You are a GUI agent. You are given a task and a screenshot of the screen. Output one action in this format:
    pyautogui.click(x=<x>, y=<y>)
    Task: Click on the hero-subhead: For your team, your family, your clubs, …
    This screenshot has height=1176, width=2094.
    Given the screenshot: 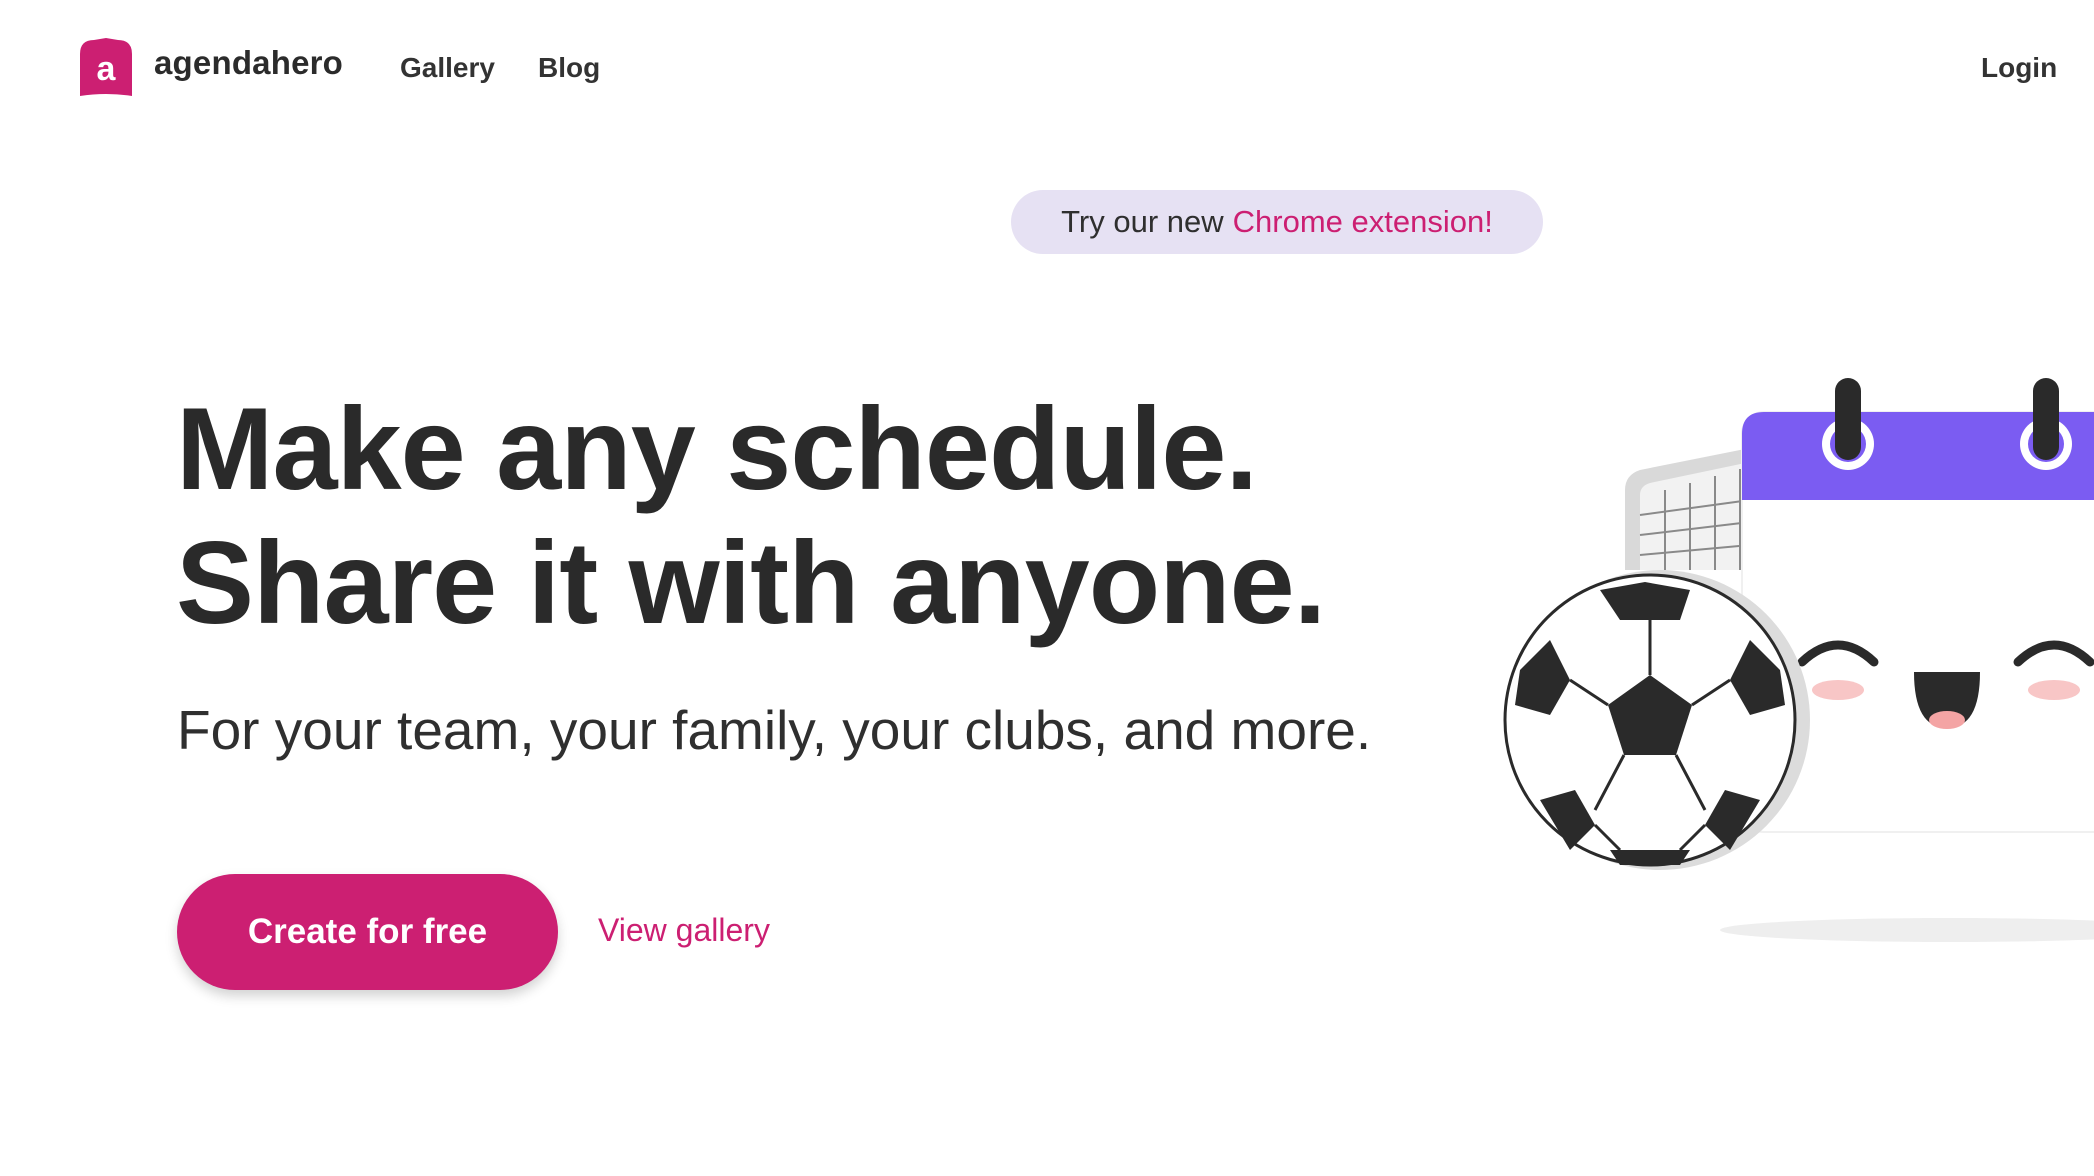 What is the action you would take?
    pyautogui.click(x=774, y=730)
    